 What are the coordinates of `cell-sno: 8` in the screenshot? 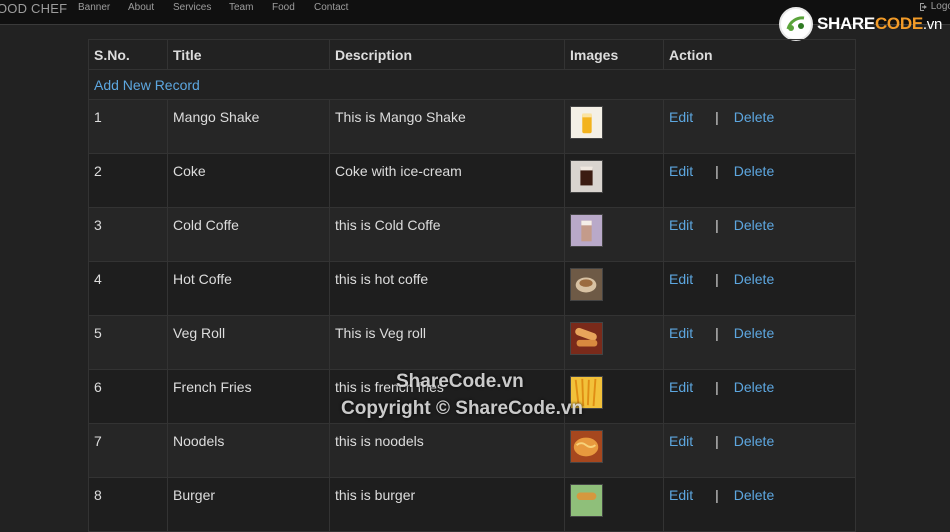 It's located at (128, 504).